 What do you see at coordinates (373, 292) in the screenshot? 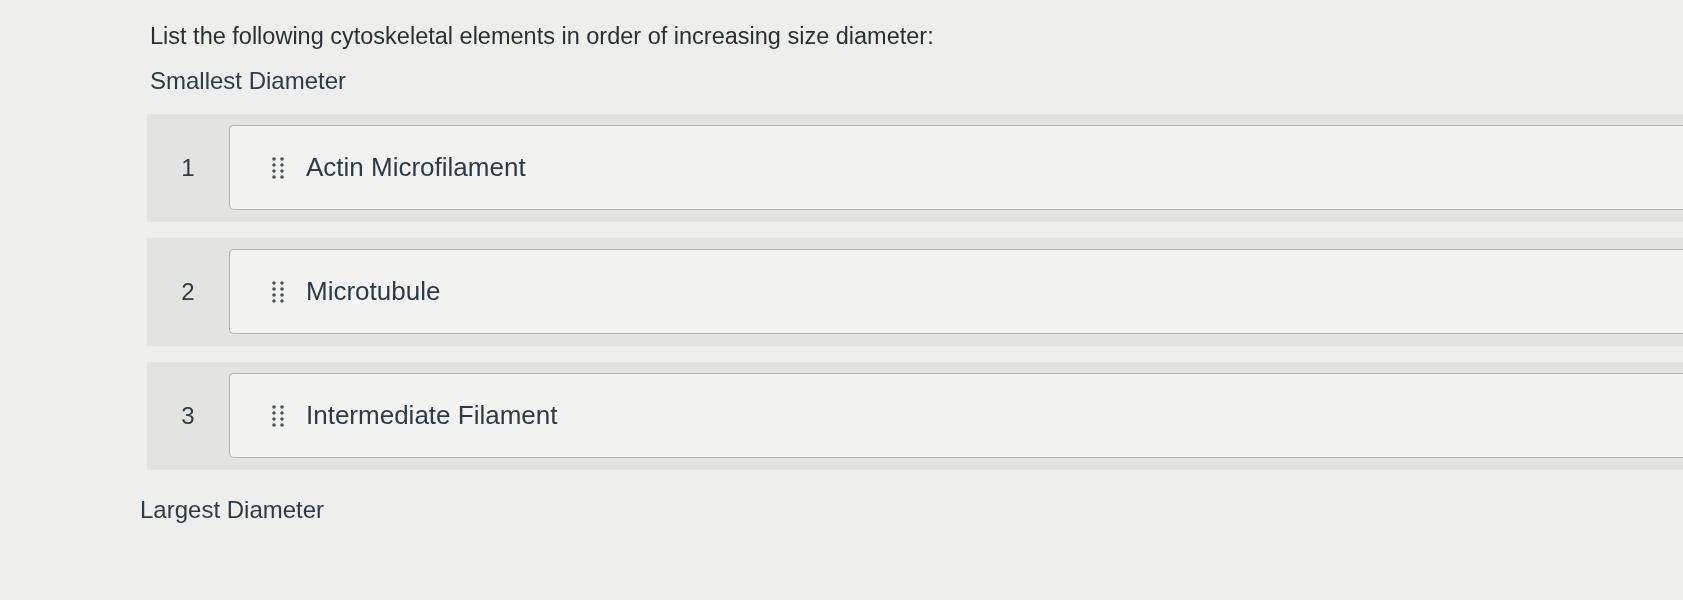
I see `item-label: Microtubule` at bounding box center [373, 292].